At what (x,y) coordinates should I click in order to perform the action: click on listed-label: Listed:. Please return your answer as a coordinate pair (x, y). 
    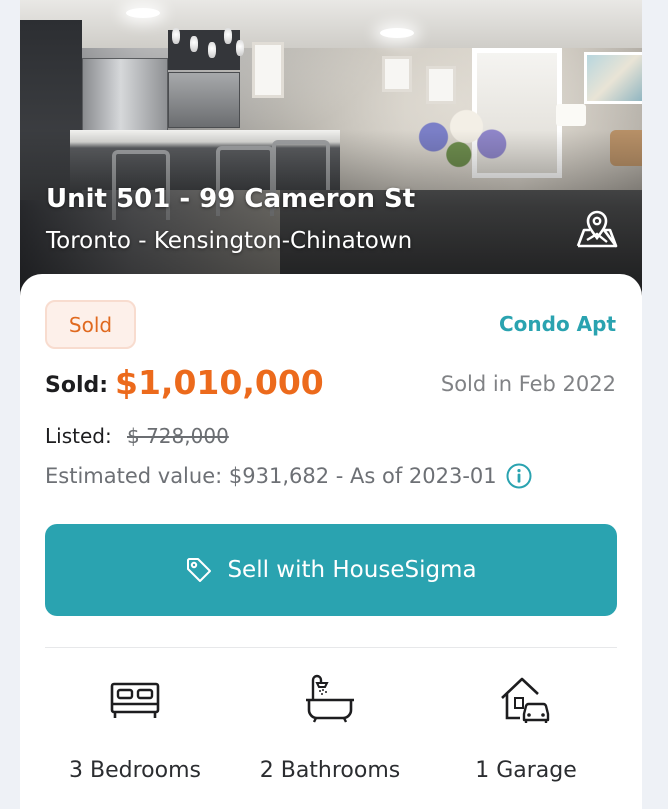
    Looking at the image, I should click on (78, 436).